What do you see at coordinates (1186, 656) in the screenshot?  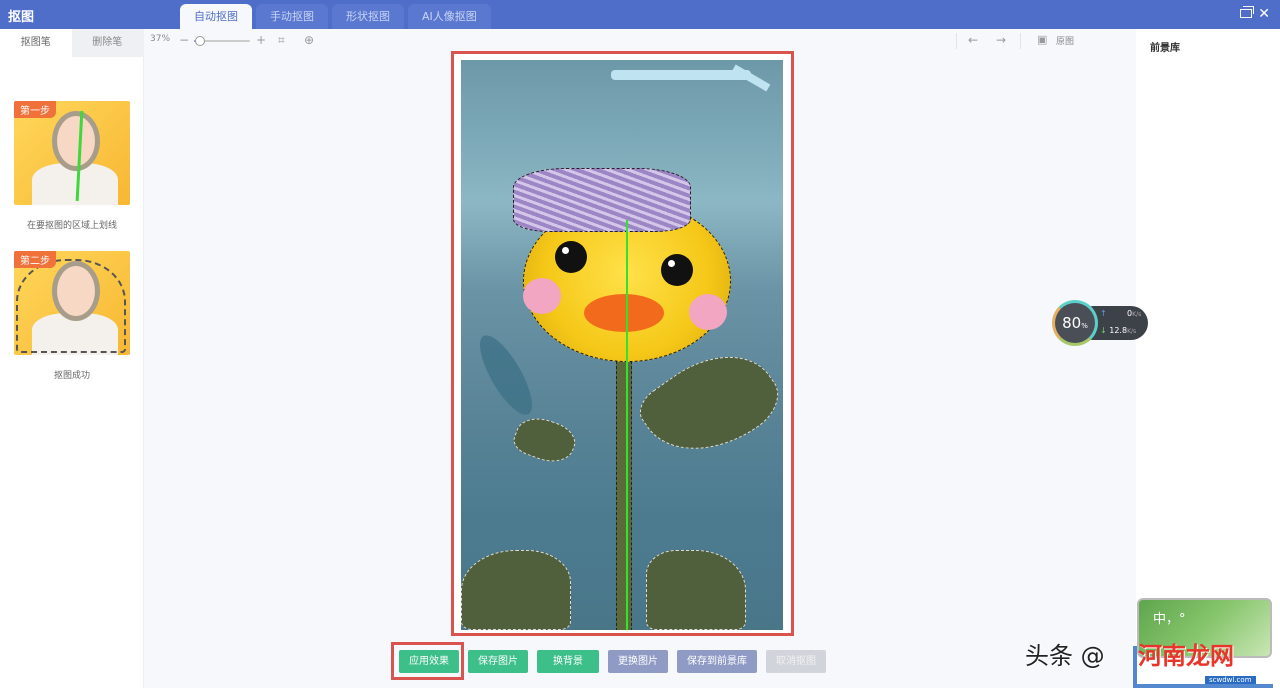 I see `watermark-site: 河南龙网` at bounding box center [1186, 656].